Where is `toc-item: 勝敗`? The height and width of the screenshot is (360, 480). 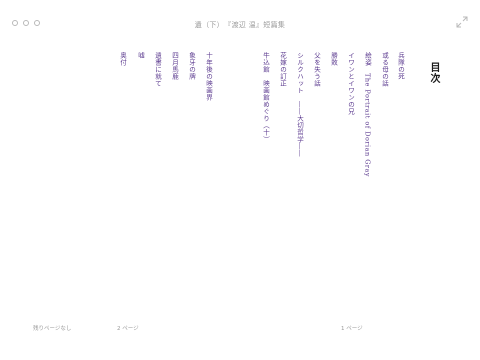
toc-item: 勝敗 is located at coordinates (334, 59).